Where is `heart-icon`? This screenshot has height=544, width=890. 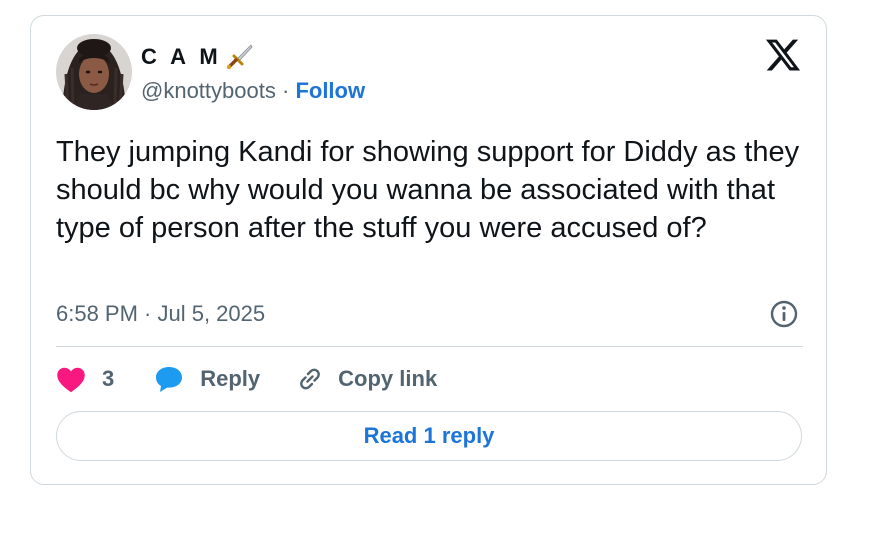
heart-icon is located at coordinates (71, 379).